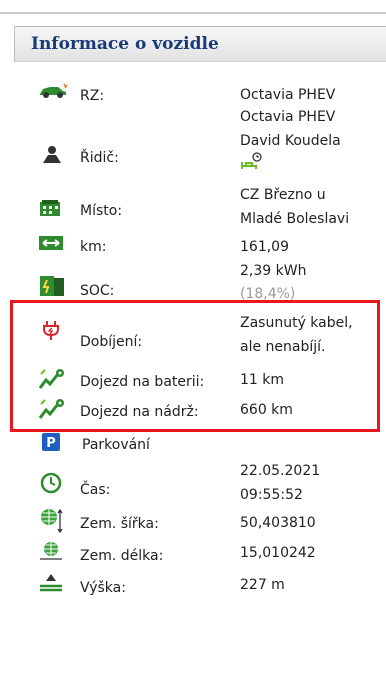  I want to click on clock-icon, so click(53, 483).